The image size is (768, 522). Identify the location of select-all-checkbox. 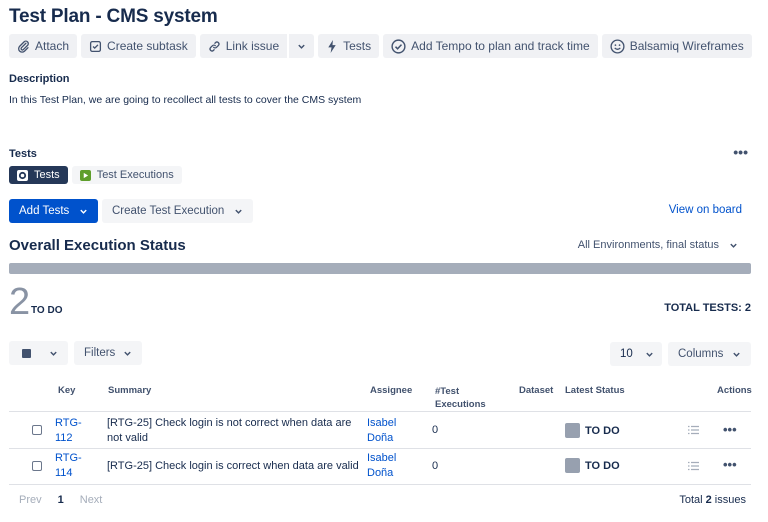
(26, 353).